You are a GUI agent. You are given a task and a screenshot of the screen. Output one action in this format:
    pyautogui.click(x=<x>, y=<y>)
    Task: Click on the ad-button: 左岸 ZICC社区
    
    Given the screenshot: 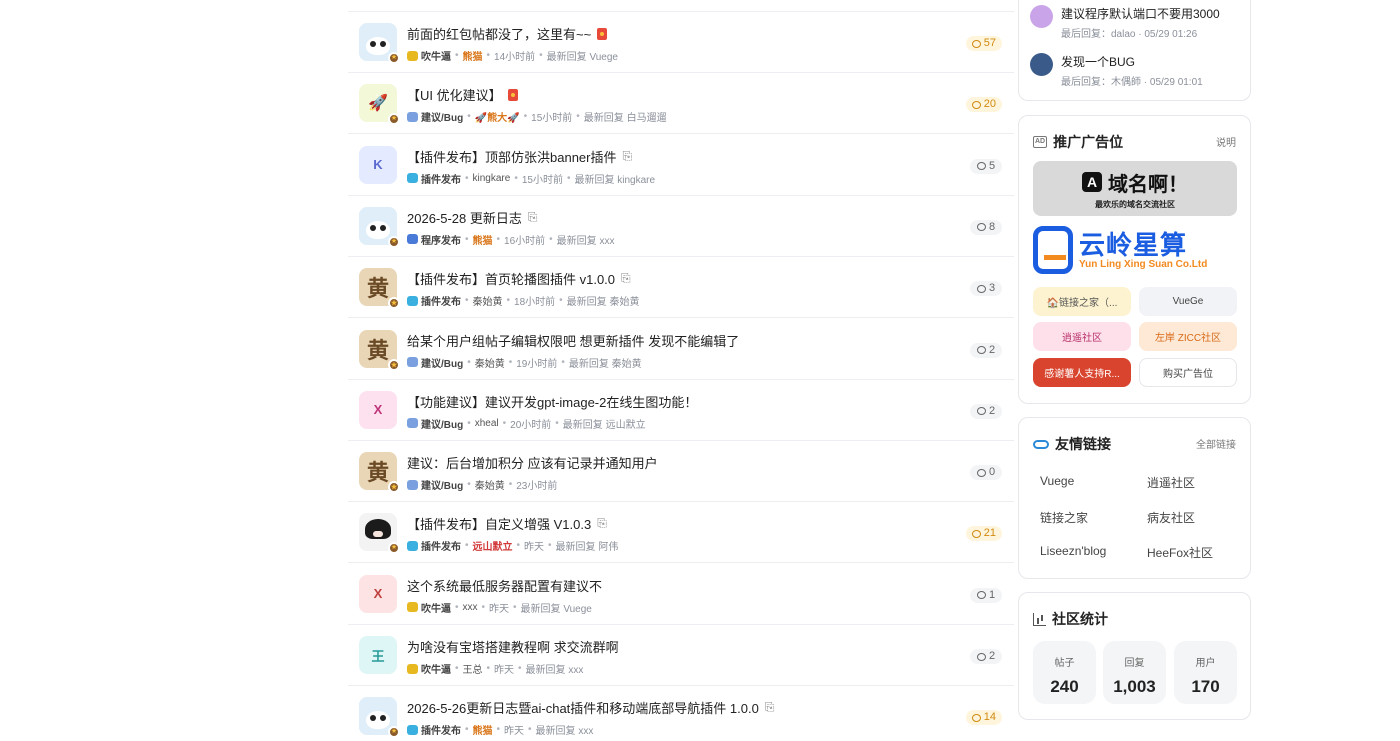 What is the action you would take?
    pyautogui.click(x=1188, y=336)
    